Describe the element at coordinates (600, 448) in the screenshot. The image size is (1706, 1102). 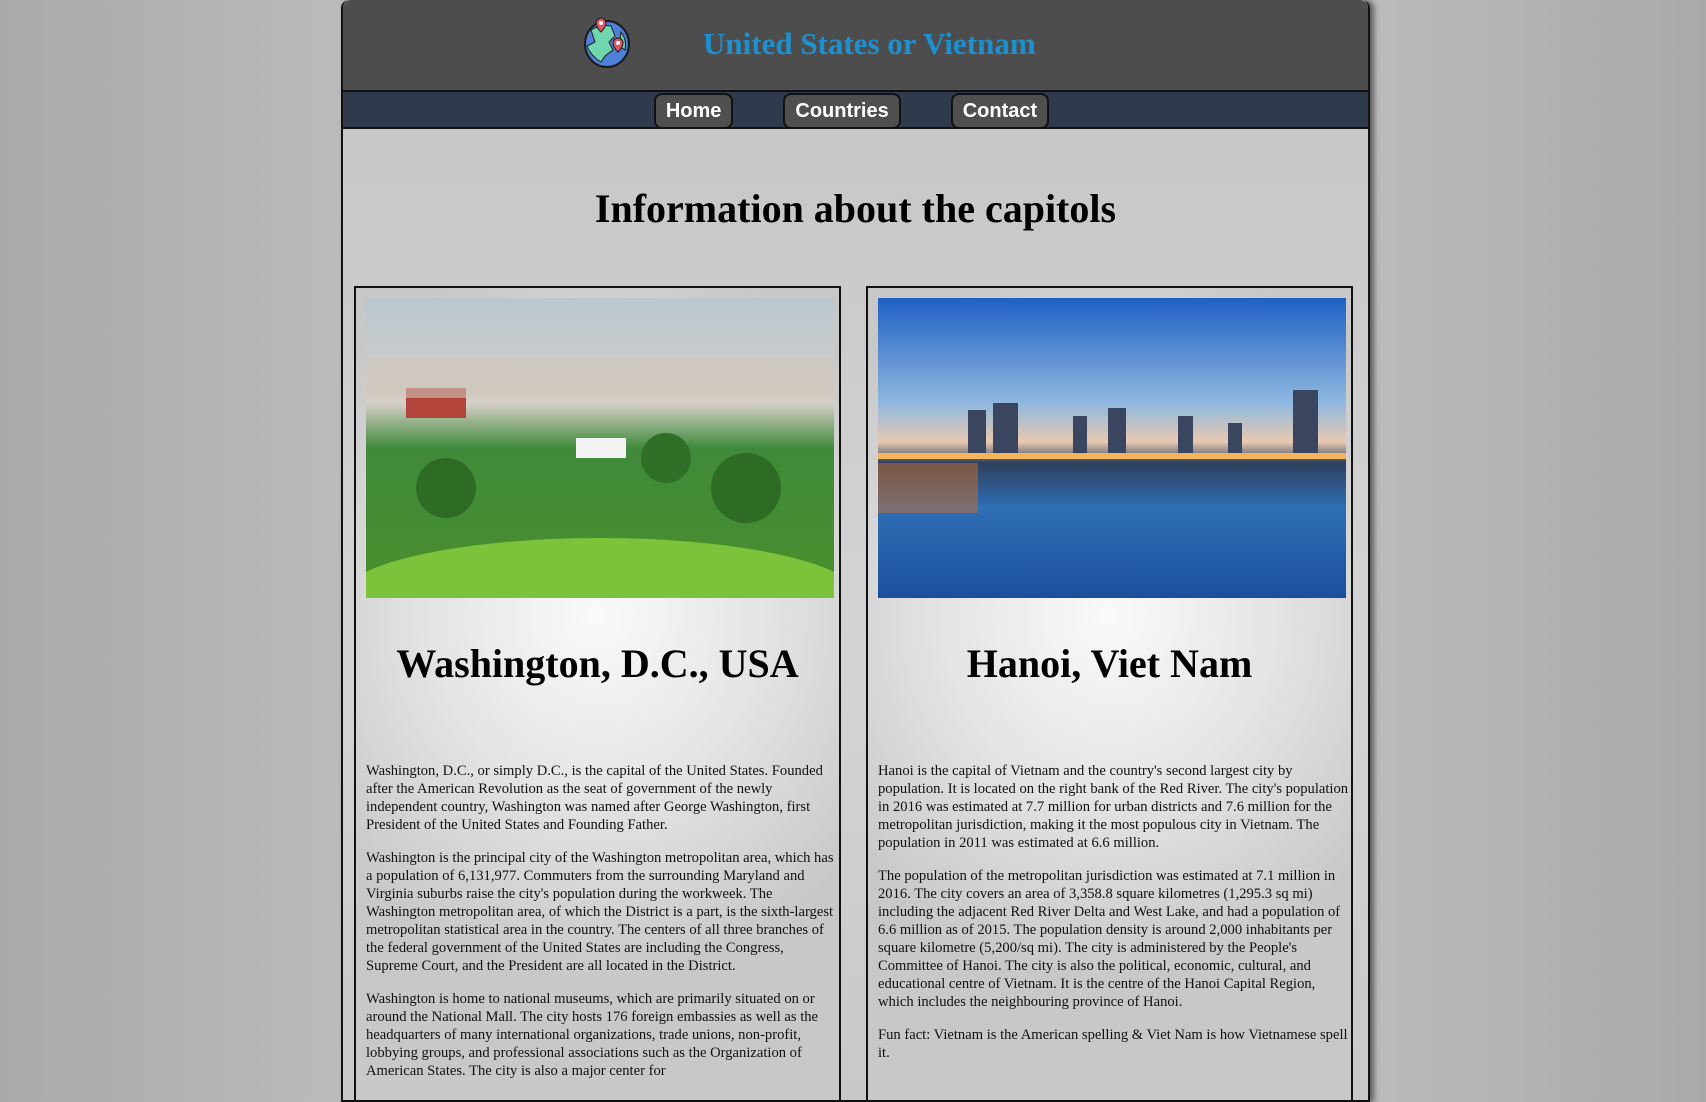
I see `washington-image` at that location.